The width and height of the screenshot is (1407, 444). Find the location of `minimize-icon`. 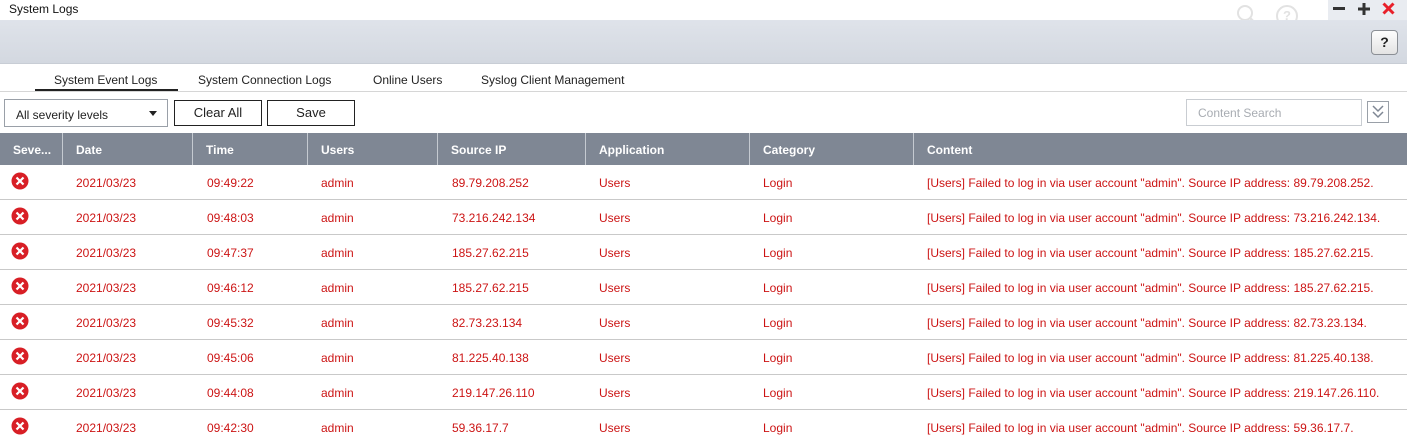

minimize-icon is located at coordinates (1339, 9).